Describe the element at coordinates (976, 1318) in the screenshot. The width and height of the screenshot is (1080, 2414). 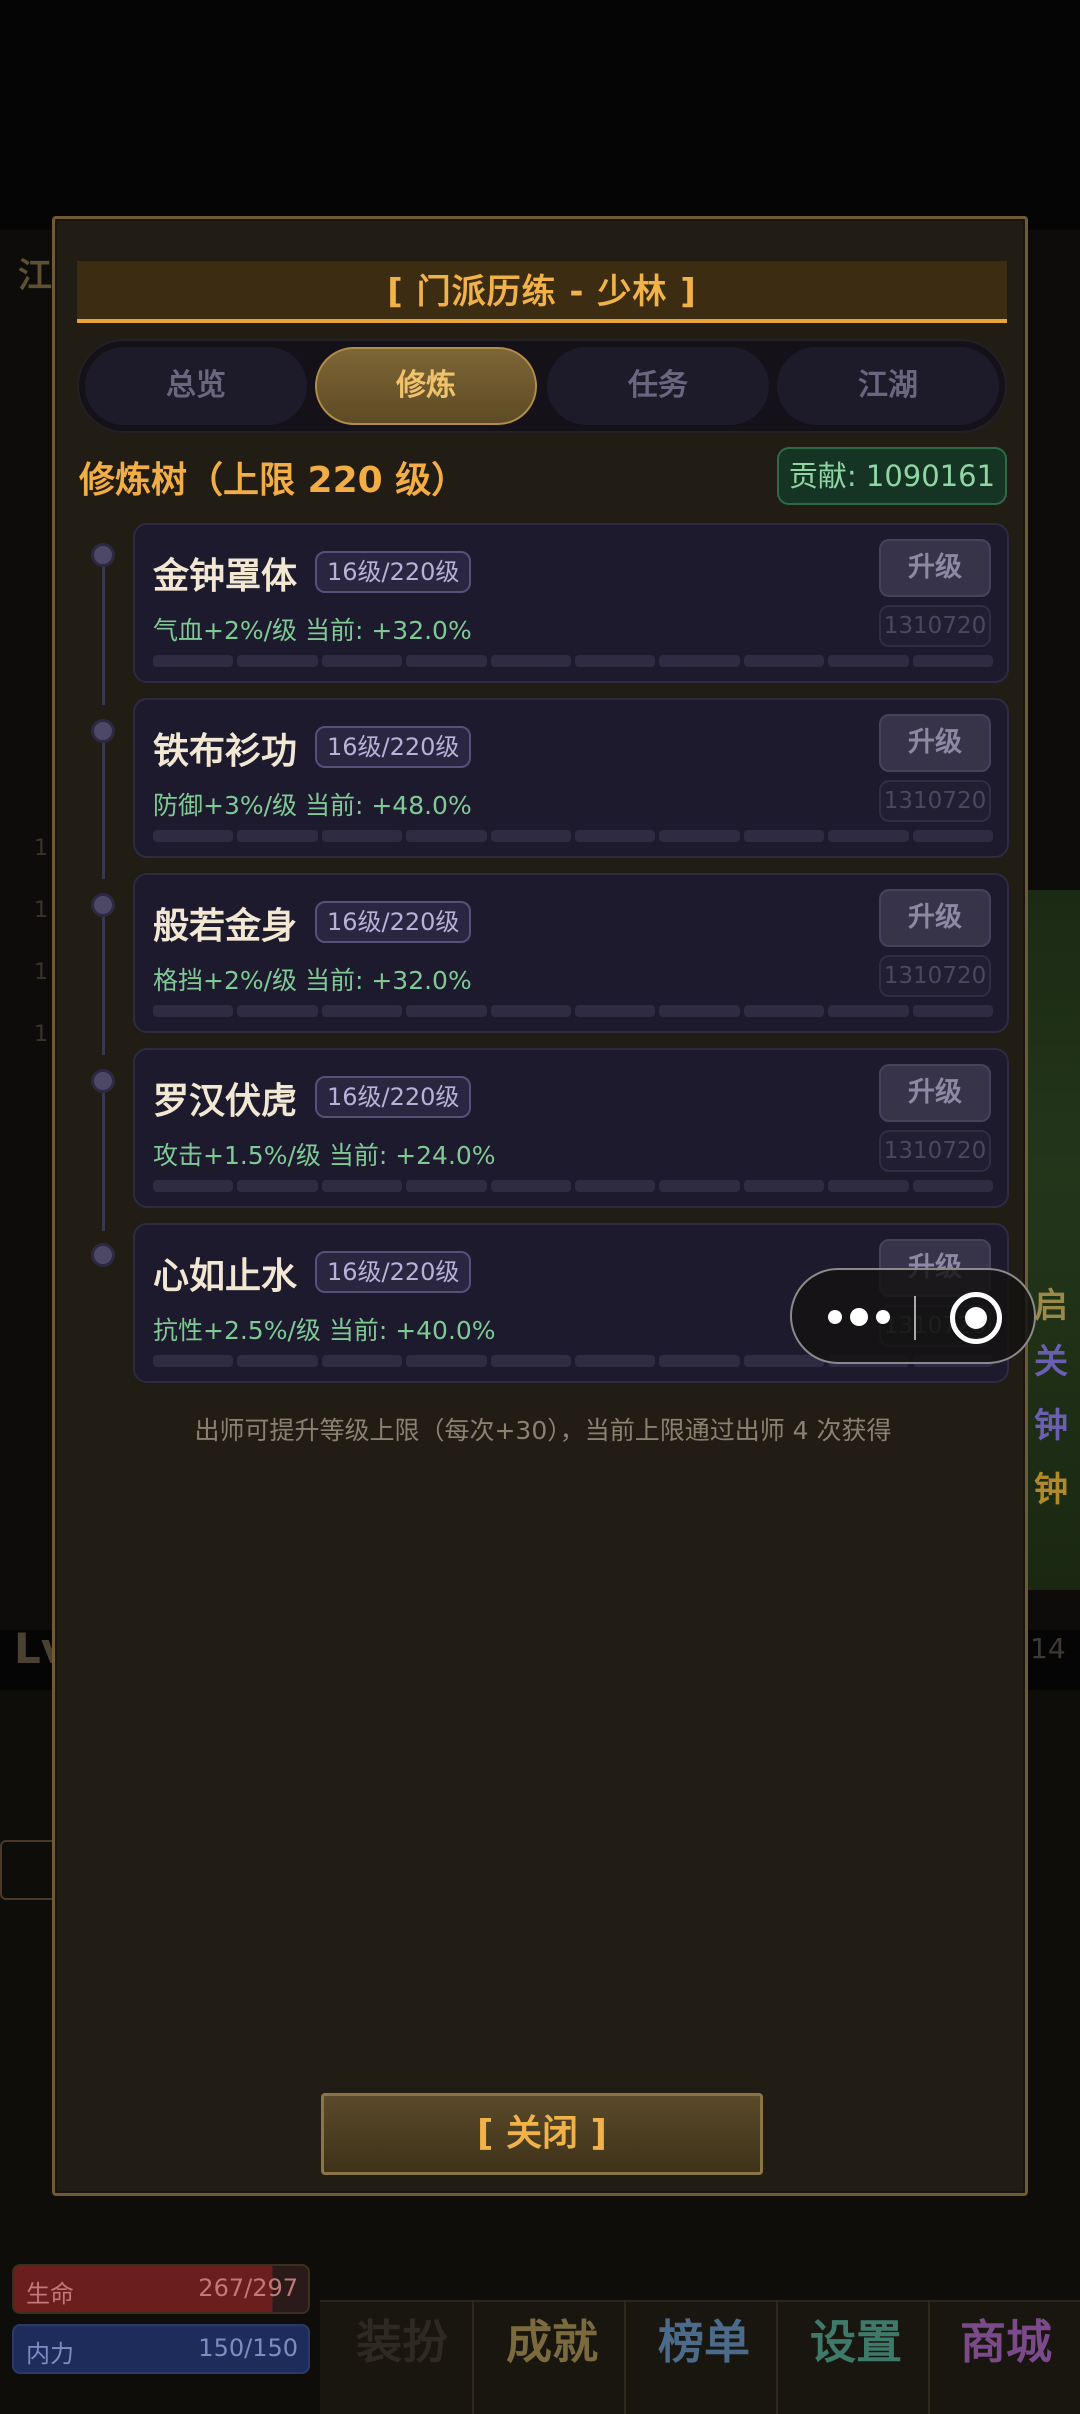
I see `close-miniprogram-icon` at that location.